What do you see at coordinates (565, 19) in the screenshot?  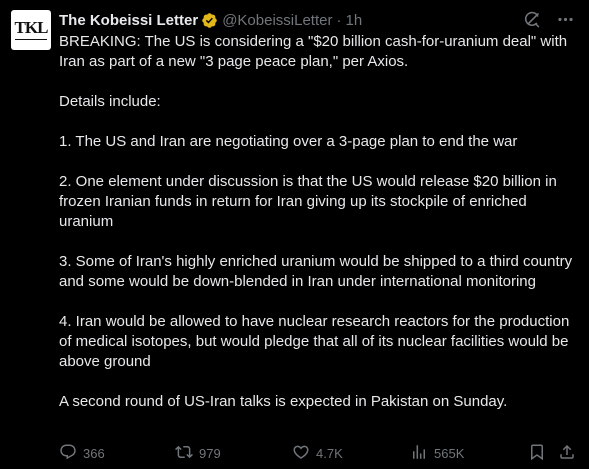 I see `more-icon` at bounding box center [565, 19].